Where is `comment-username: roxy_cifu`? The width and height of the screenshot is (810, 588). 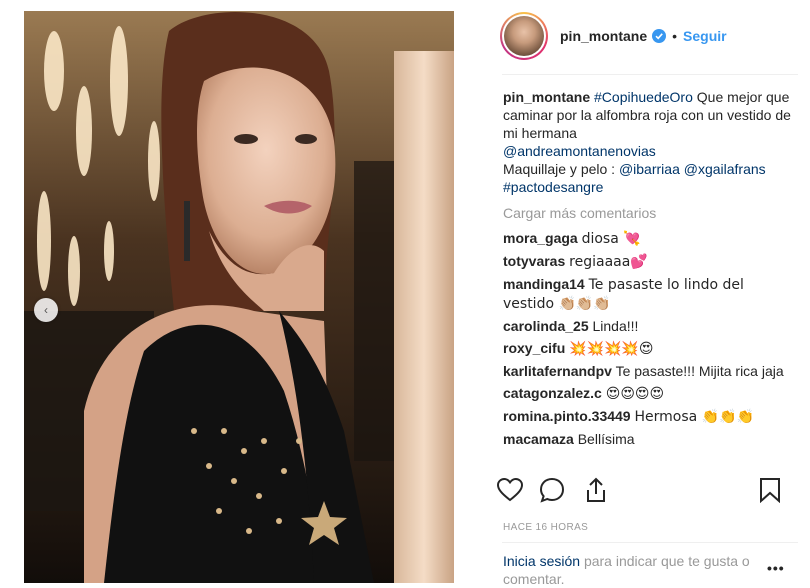
comment-username: roxy_cifu is located at coordinates (534, 348).